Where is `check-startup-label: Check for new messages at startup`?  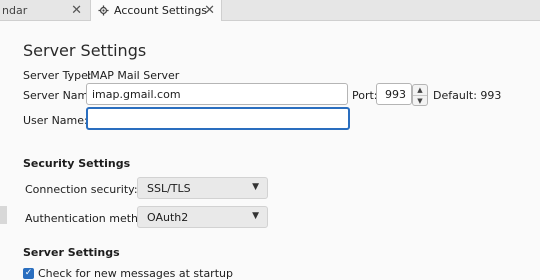
check-startup-label: Check for new messages at startup is located at coordinates (135, 273).